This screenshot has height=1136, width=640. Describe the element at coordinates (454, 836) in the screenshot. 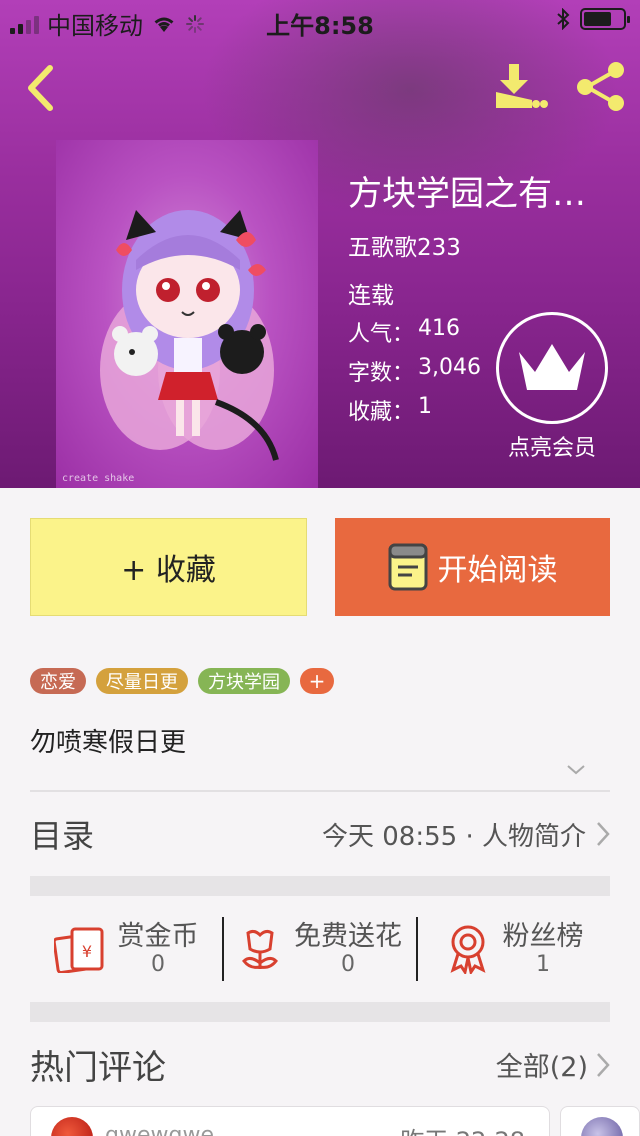

I see `toc-latest-label: 今天 08:55 · 人物简介` at that location.